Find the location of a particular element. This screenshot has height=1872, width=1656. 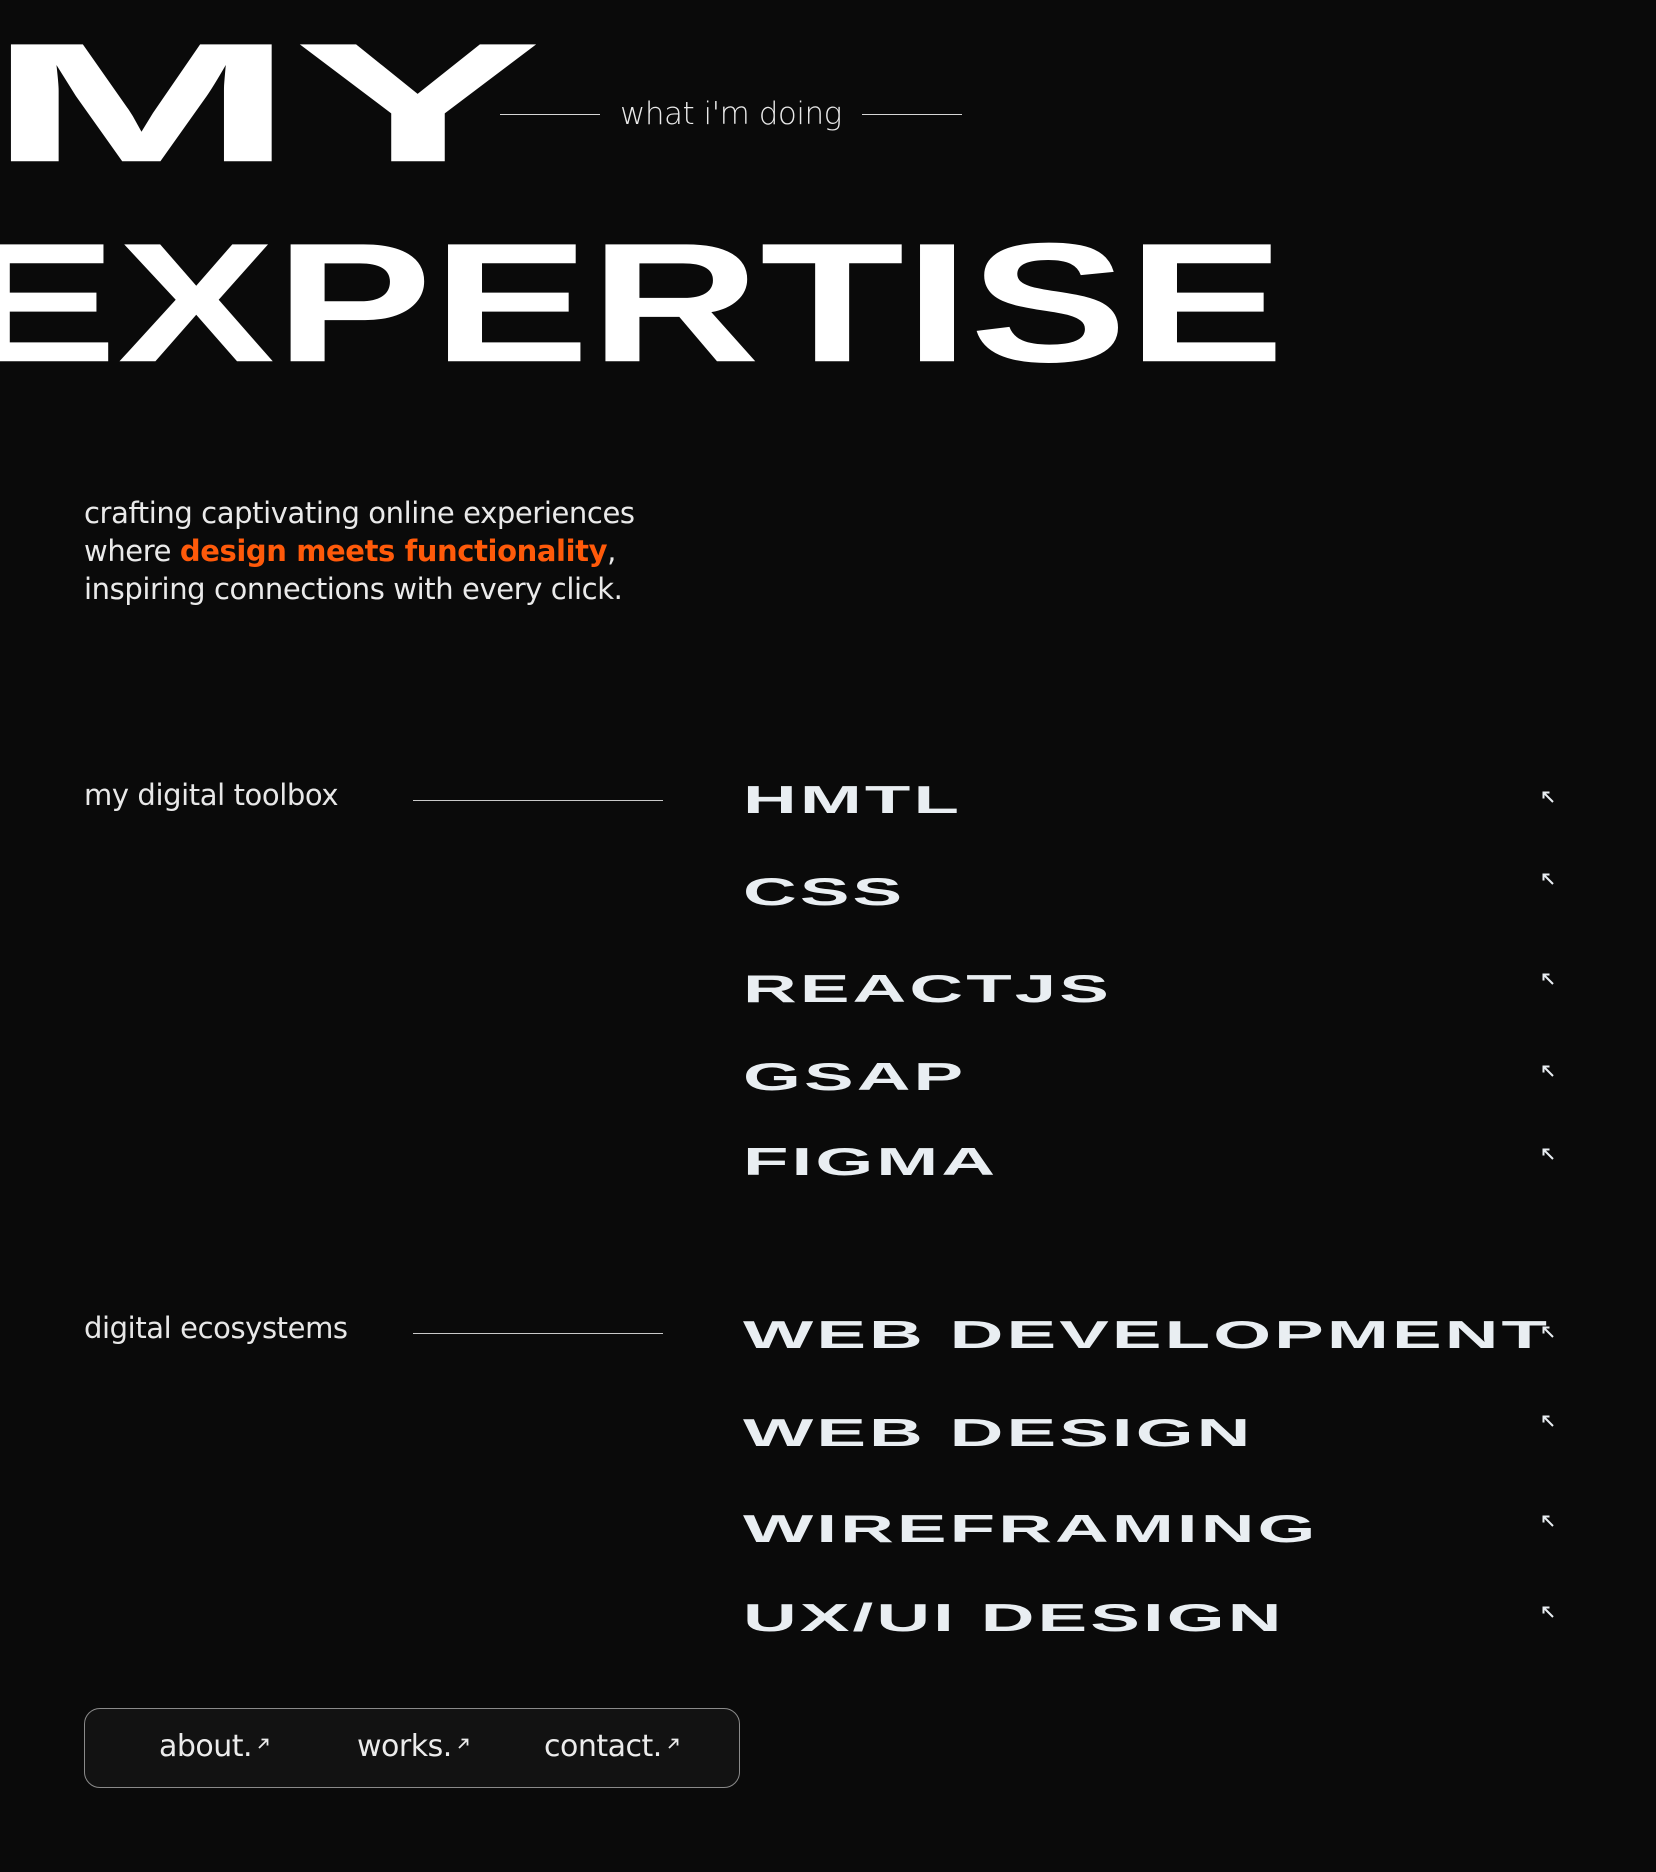

ecosystems-item-web-design: WEB DESIGN is located at coordinates (1149, 1433).